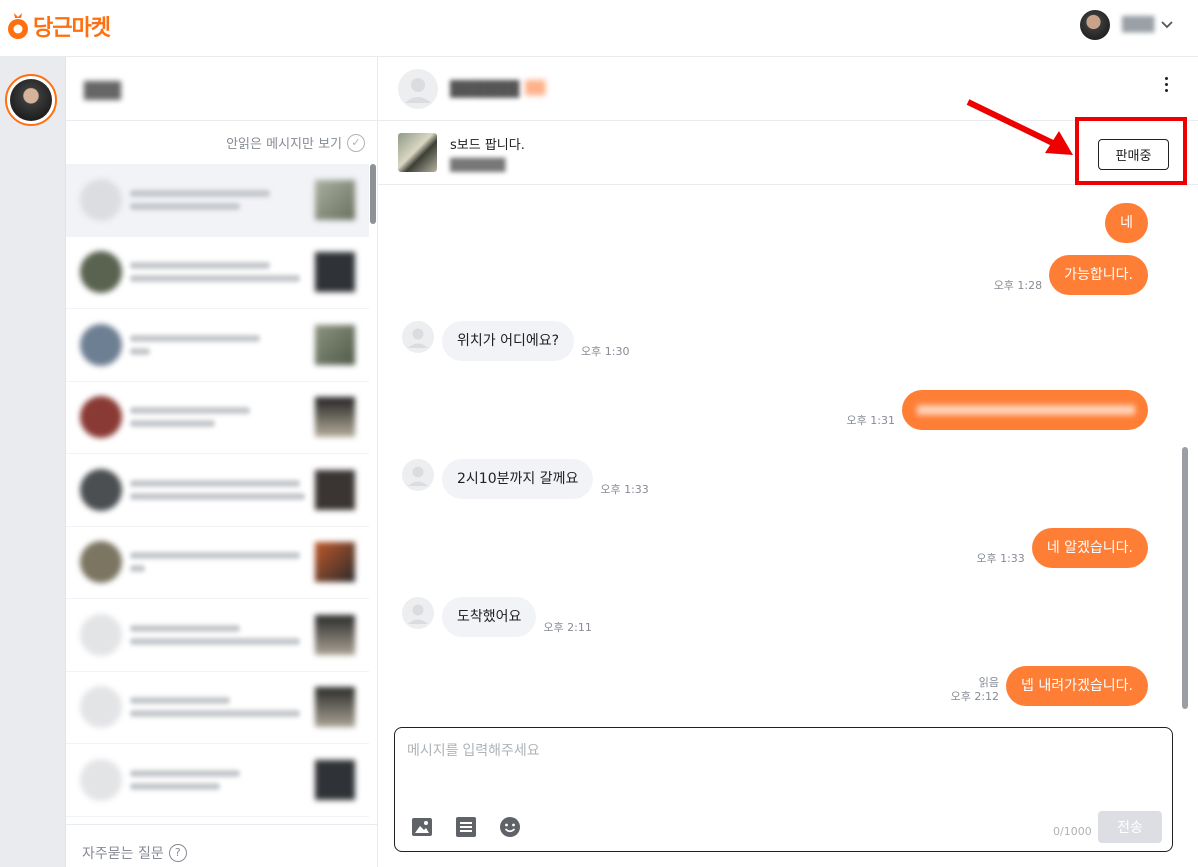 The height and width of the screenshot is (867, 1198). Describe the element at coordinates (123, 853) in the screenshot. I see `faq-label: 자주묻는 질문` at that location.